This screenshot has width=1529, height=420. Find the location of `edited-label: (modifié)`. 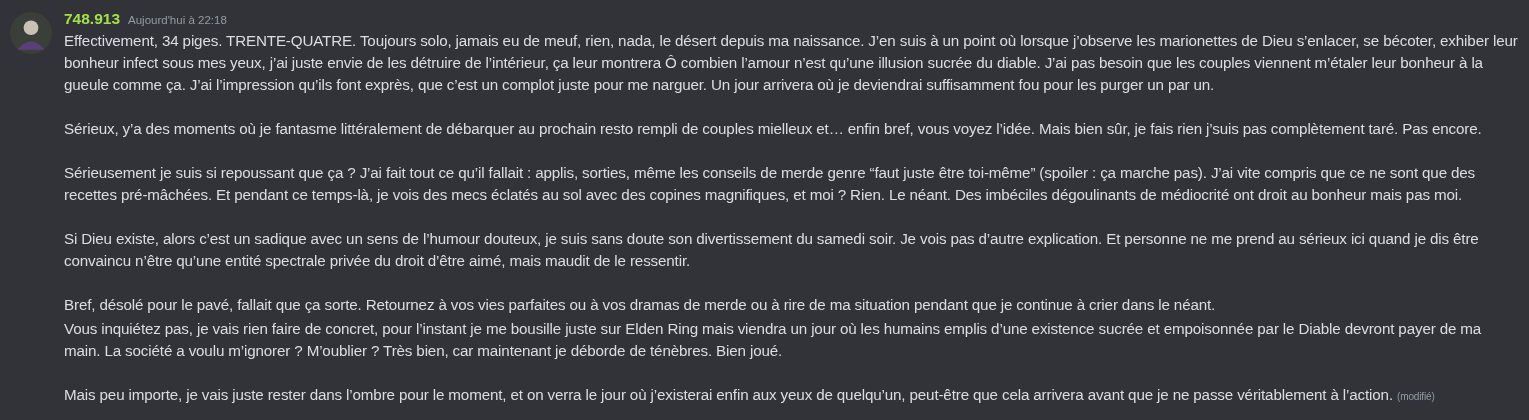

edited-label: (modifié) is located at coordinates (1416, 396).